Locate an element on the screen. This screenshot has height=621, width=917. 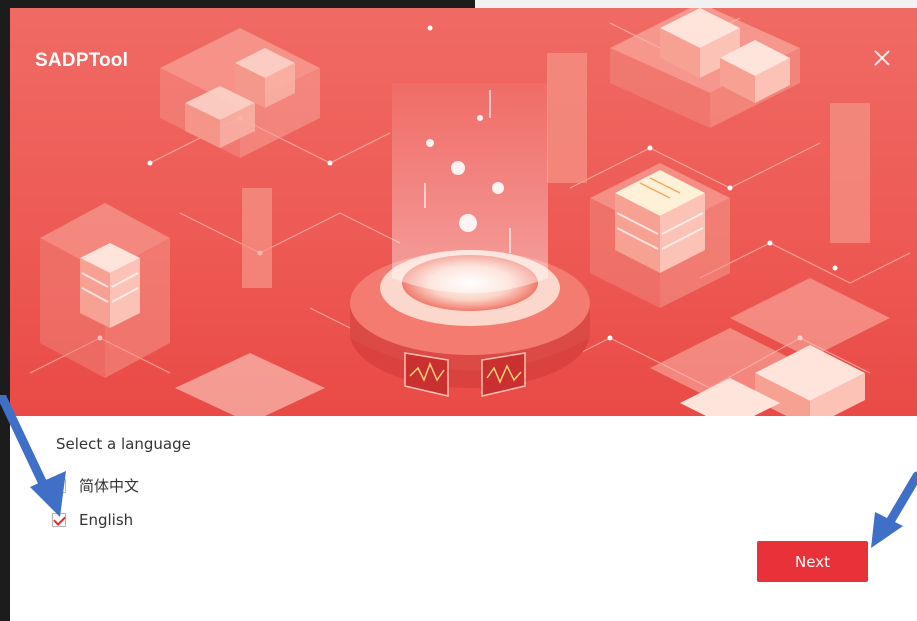
screen-frame-top-right is located at coordinates (696, 4).